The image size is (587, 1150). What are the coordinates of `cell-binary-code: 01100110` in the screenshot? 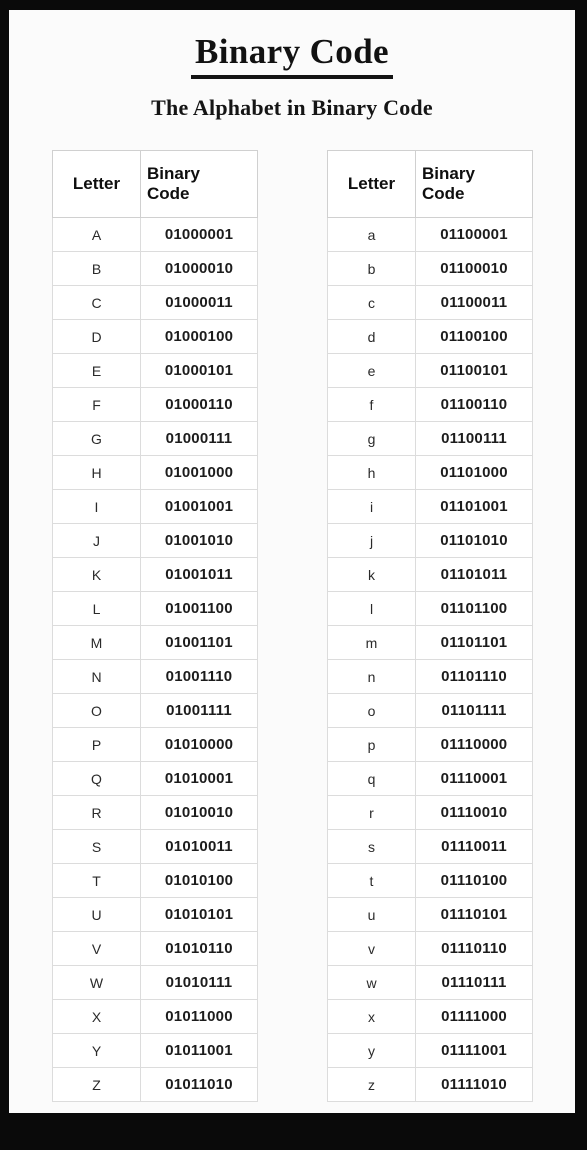 It's located at (474, 404).